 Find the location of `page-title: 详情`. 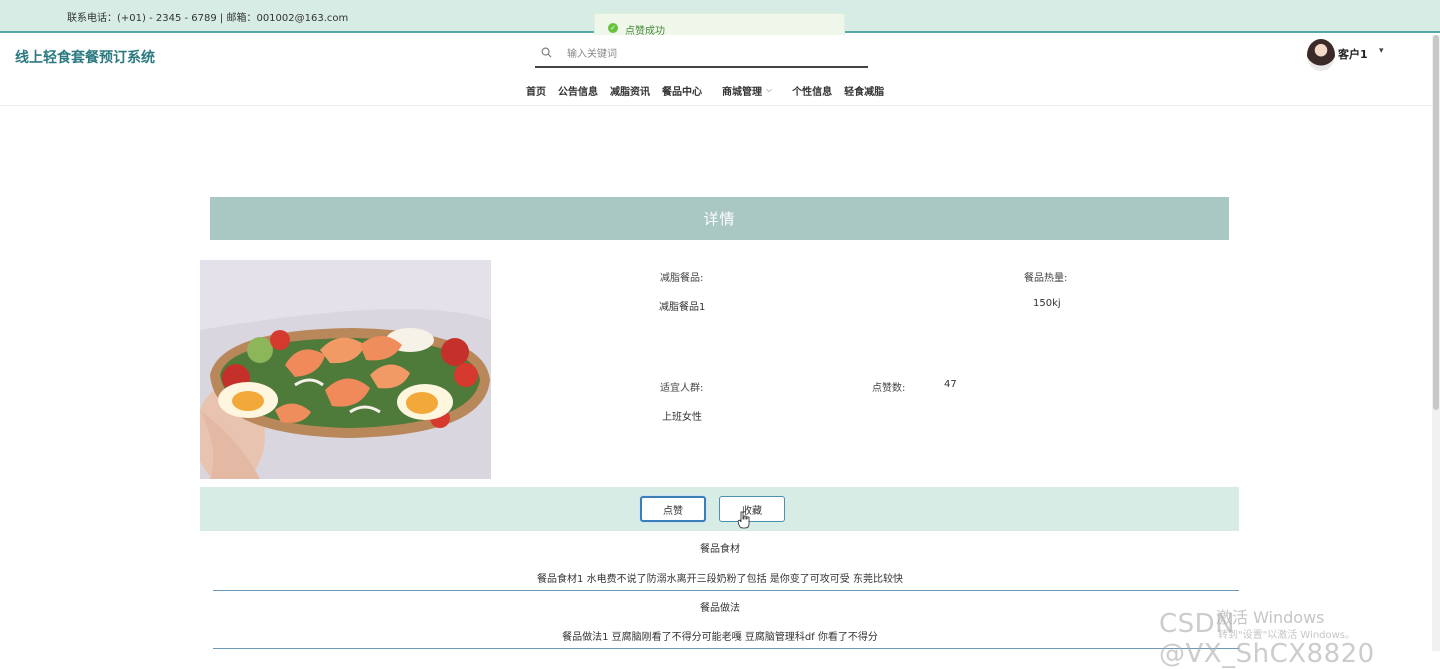

page-title: 详情 is located at coordinates (719, 219).